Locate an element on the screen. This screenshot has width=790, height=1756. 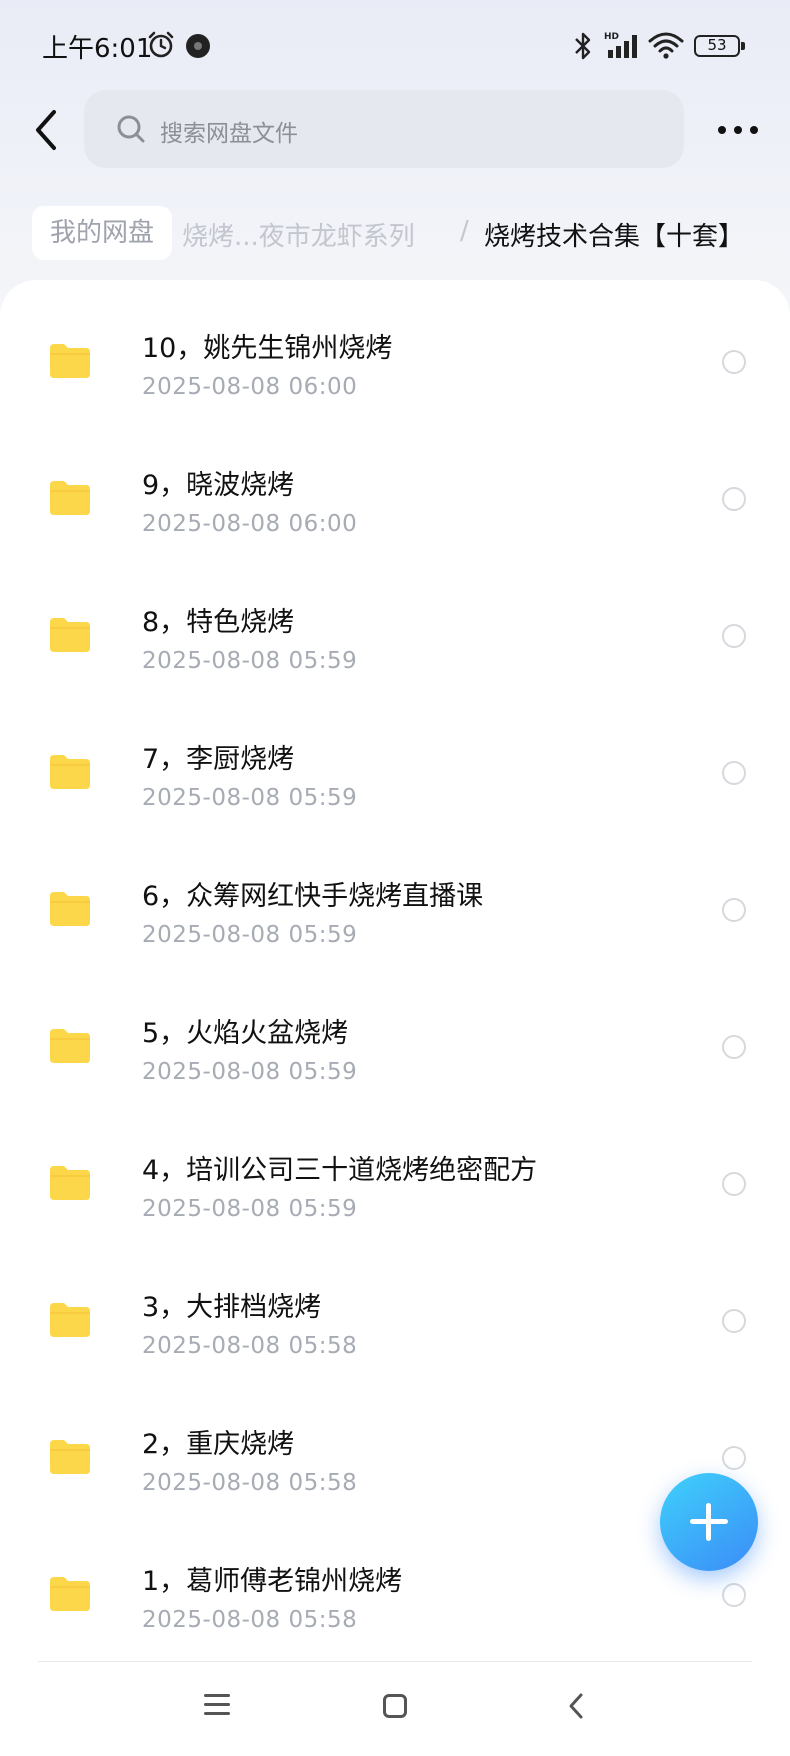
add-button is located at coordinates (709, 1522).